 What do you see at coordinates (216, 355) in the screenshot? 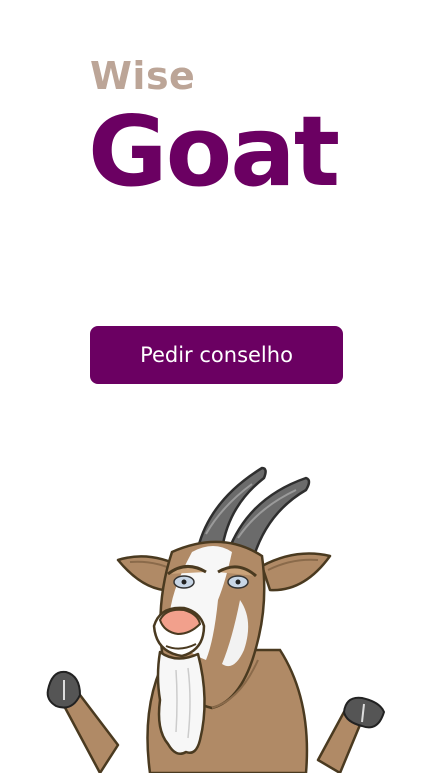
I see `ask-advice-button: Pedir conselho` at bounding box center [216, 355].